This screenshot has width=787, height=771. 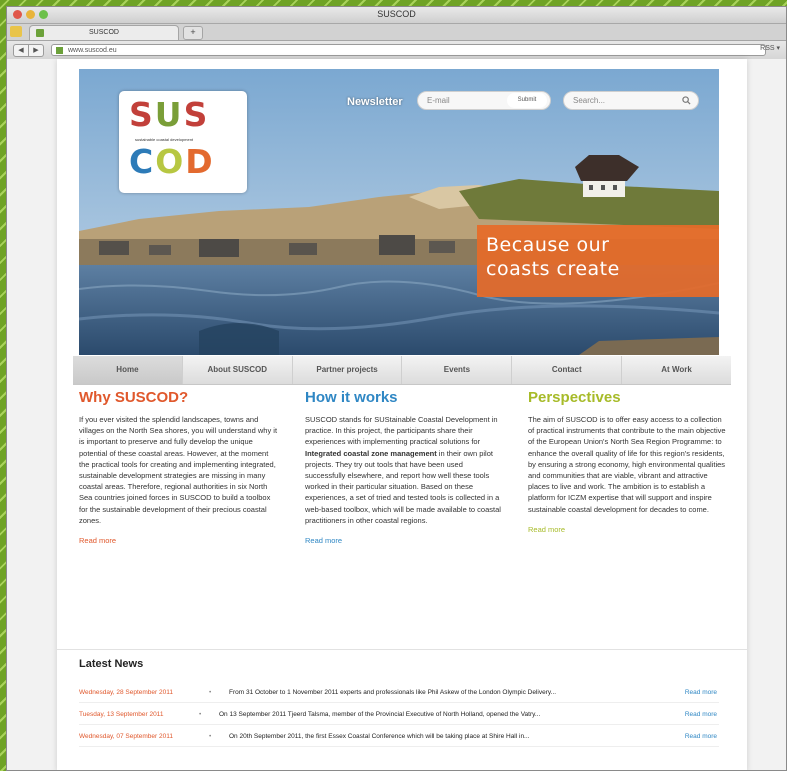 I want to click on news-date: Wednesday, 07 September 2011, so click(x=126, y=736).